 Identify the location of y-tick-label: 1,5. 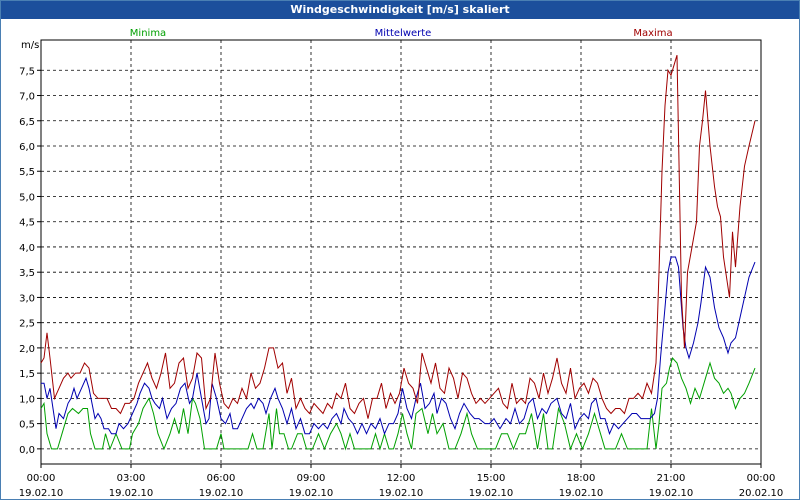
(27, 374).